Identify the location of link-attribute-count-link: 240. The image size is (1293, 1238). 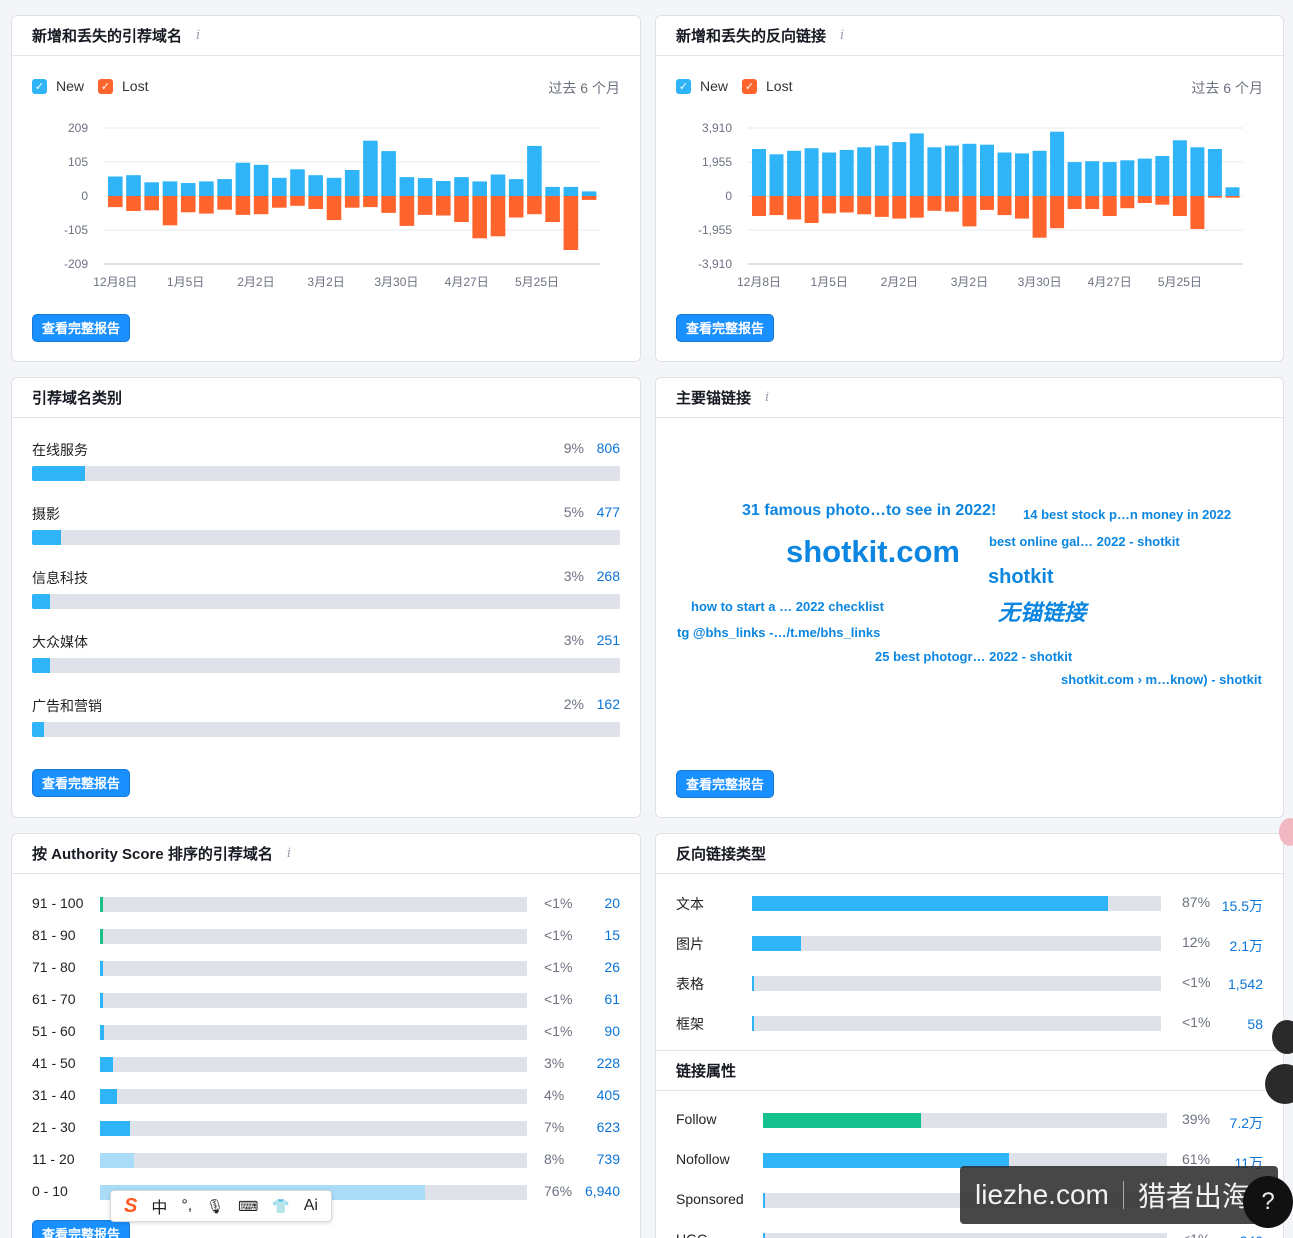
(1251, 1235).